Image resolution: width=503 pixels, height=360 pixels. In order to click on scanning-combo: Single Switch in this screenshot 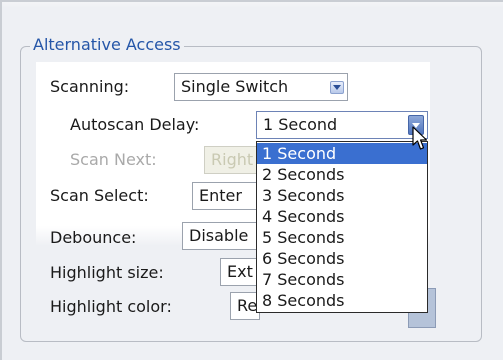, I will do `click(261, 87)`.